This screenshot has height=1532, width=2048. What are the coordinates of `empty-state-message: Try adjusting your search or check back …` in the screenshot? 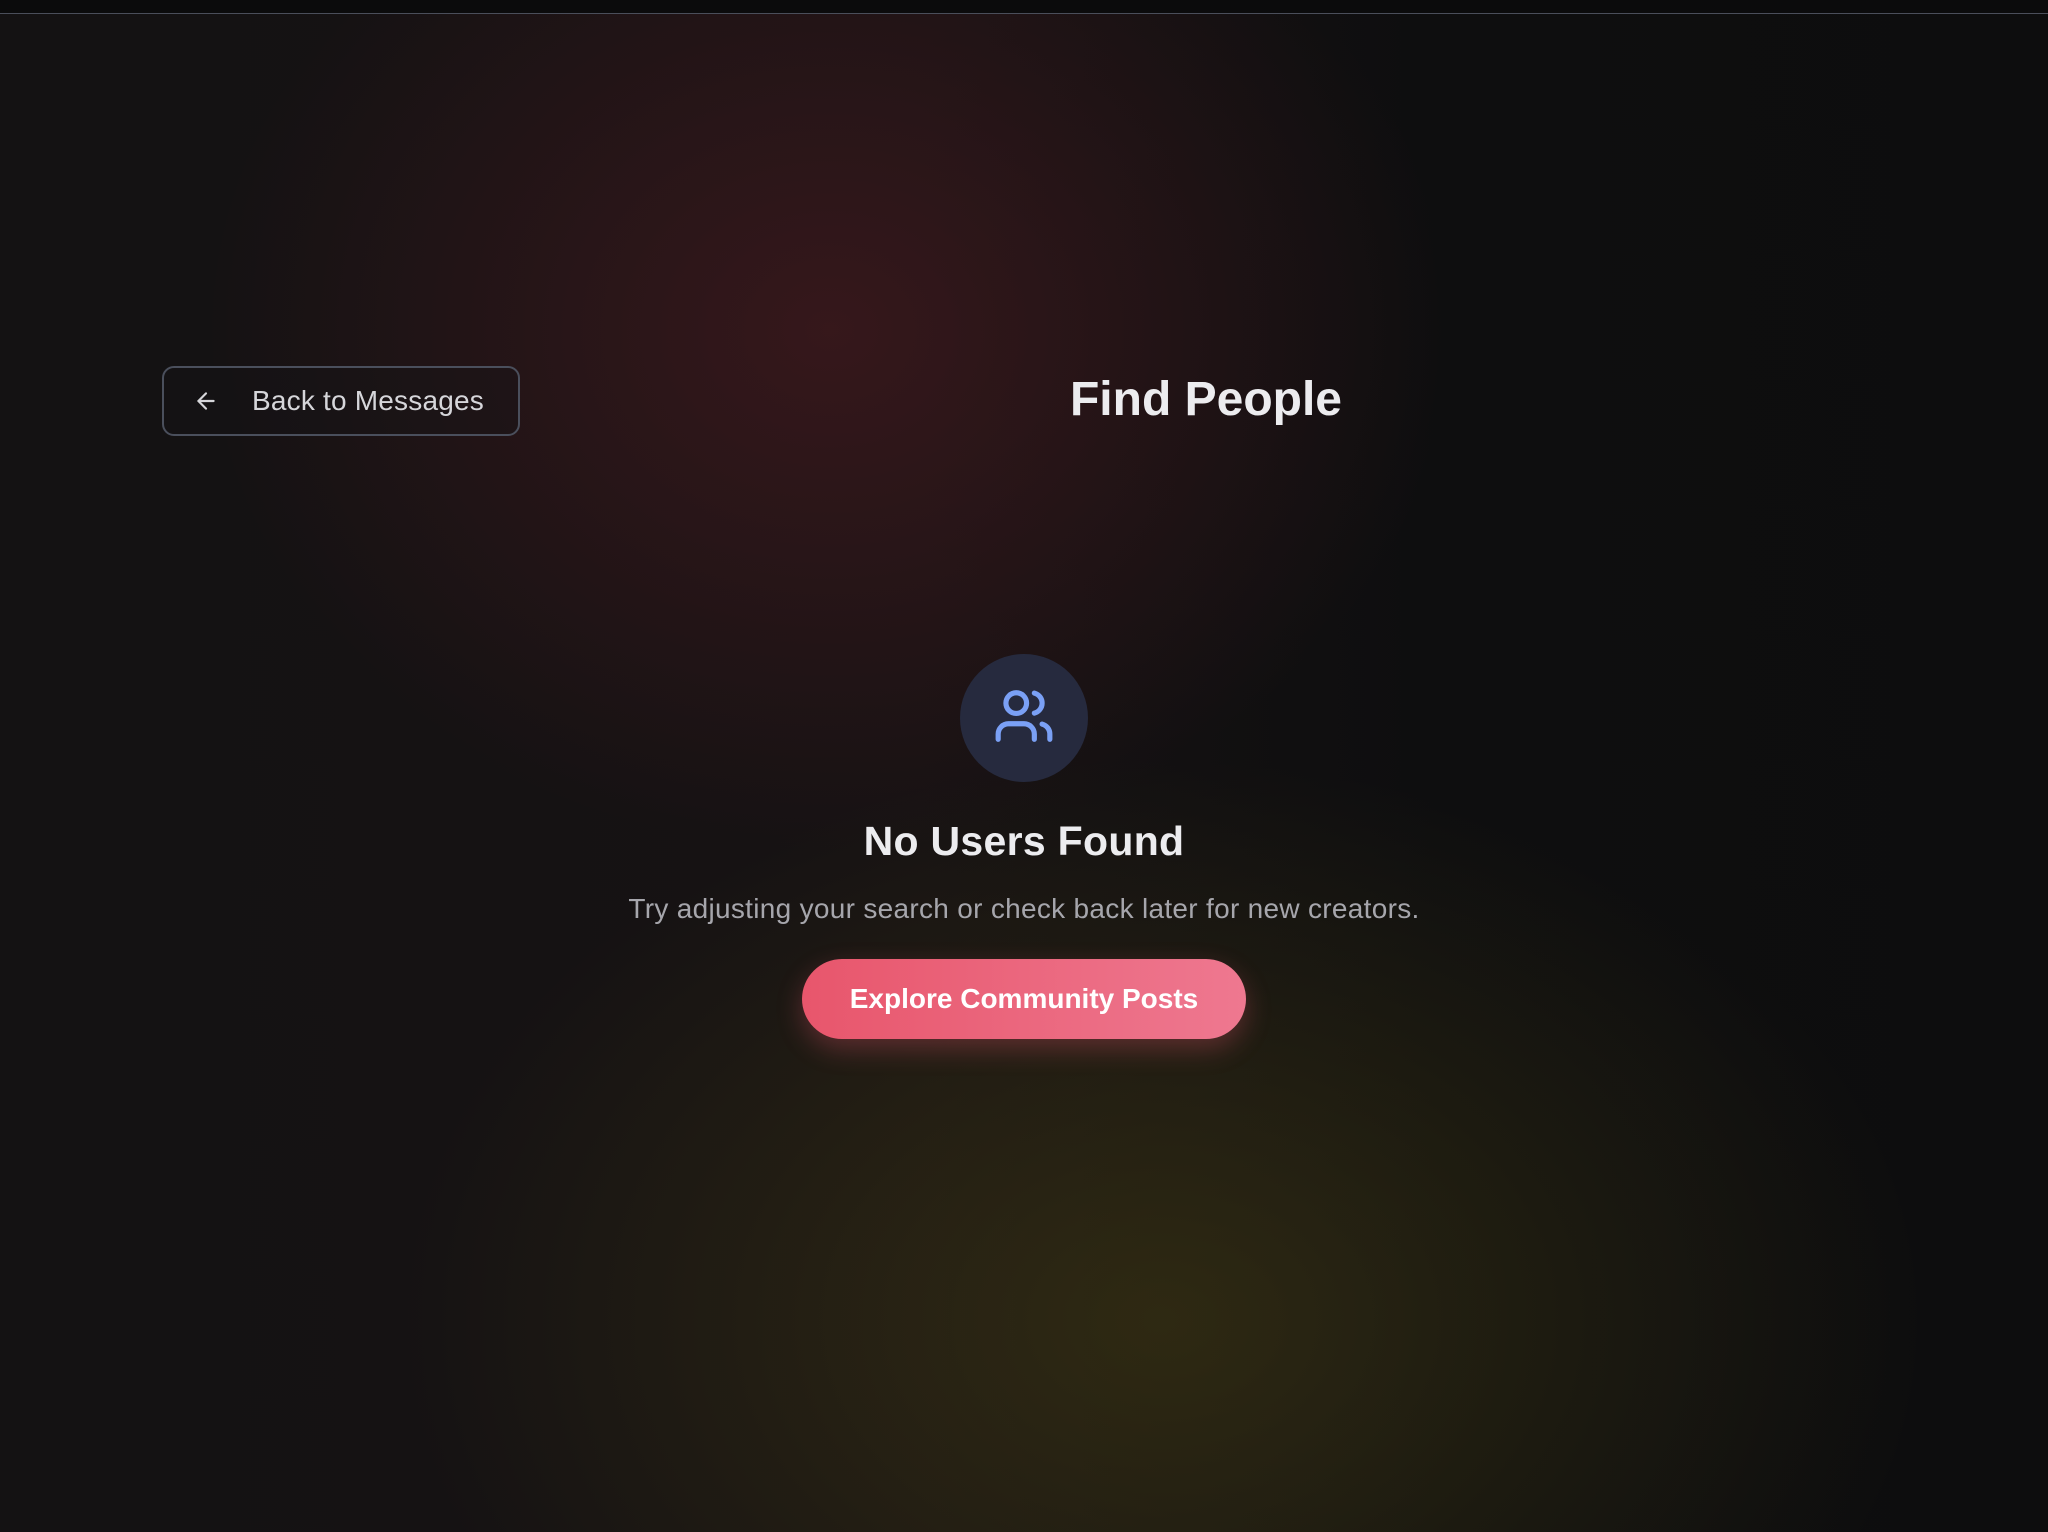 It's located at (1024, 908).